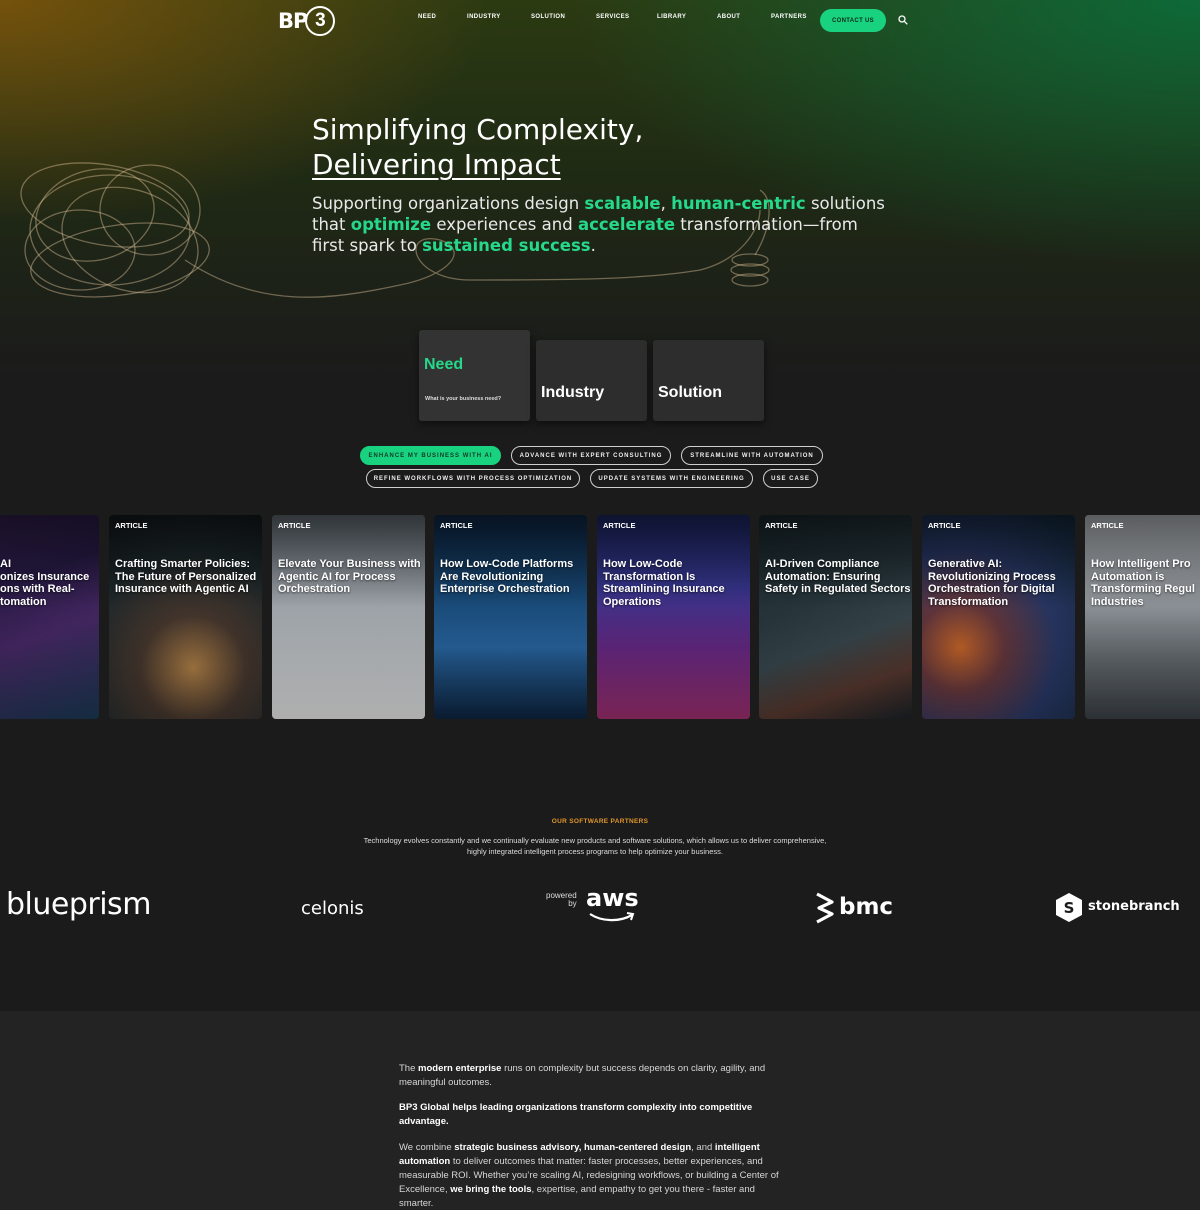  What do you see at coordinates (293, 21) in the screenshot?
I see `logo-text: BP` at bounding box center [293, 21].